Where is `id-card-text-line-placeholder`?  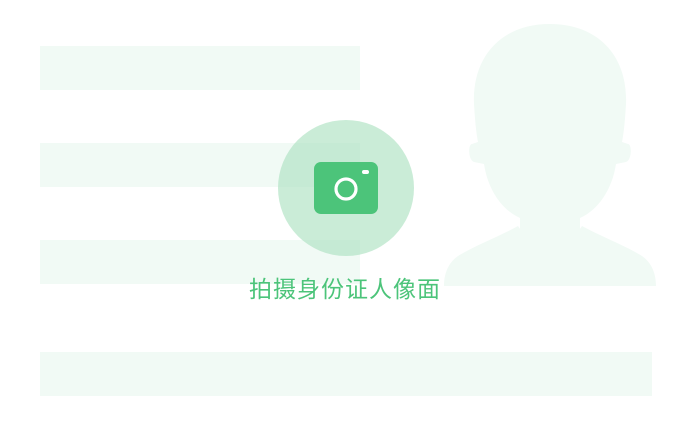
id-card-text-line-placeholder is located at coordinates (200, 68).